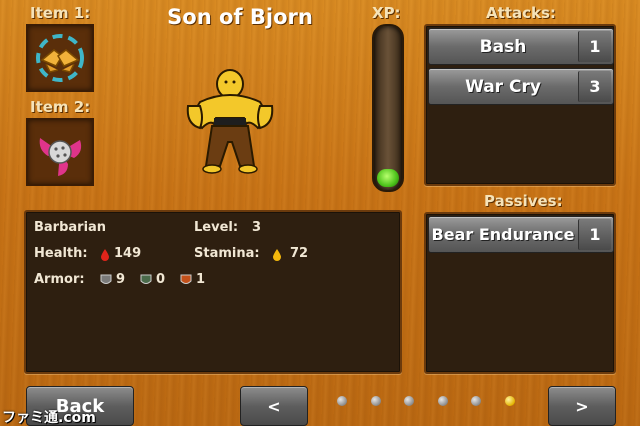  What do you see at coordinates (105, 255) in the screenshot?
I see `blood-drop-icon` at bounding box center [105, 255].